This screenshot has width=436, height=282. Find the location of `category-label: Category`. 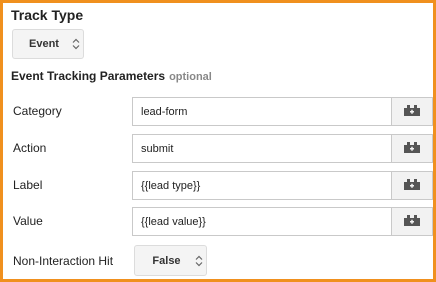

category-label: Category is located at coordinates (37, 111).